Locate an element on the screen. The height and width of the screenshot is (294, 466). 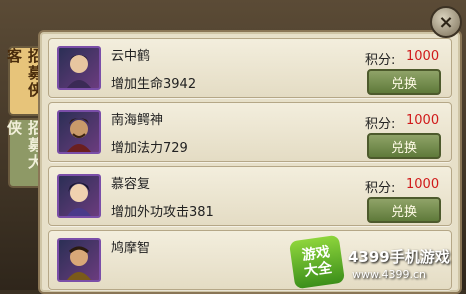
close-button: × is located at coordinates (446, 22).